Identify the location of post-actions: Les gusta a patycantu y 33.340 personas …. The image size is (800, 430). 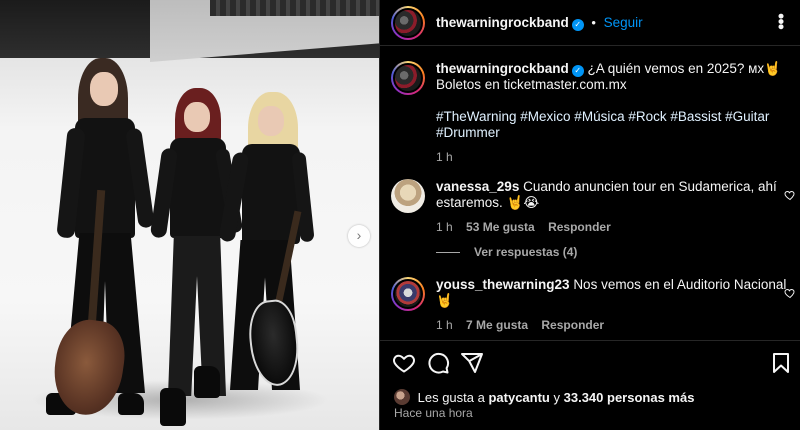
(590, 385).